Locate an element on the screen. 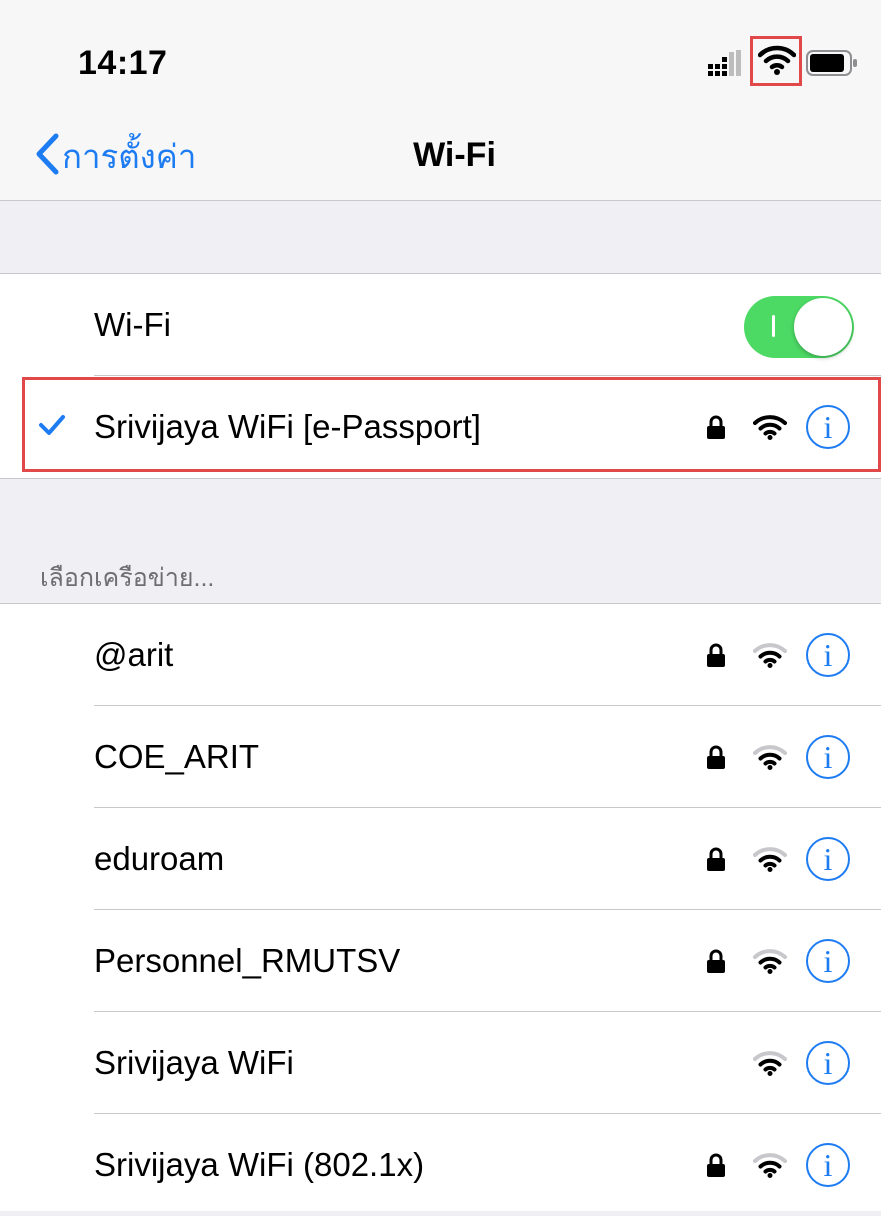  network-name: Srivijaya WiFi is located at coordinates (194, 1062).